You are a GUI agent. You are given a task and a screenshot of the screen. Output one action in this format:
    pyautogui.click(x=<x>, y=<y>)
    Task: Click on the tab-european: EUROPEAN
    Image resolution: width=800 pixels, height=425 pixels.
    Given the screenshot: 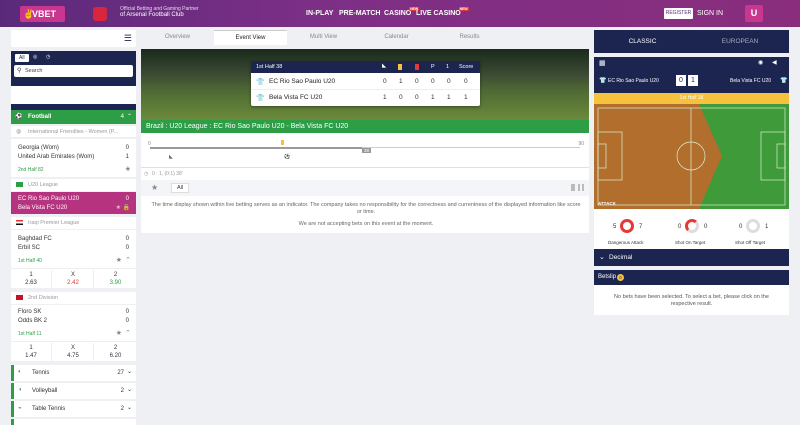 What is the action you would take?
    pyautogui.click(x=740, y=41)
    